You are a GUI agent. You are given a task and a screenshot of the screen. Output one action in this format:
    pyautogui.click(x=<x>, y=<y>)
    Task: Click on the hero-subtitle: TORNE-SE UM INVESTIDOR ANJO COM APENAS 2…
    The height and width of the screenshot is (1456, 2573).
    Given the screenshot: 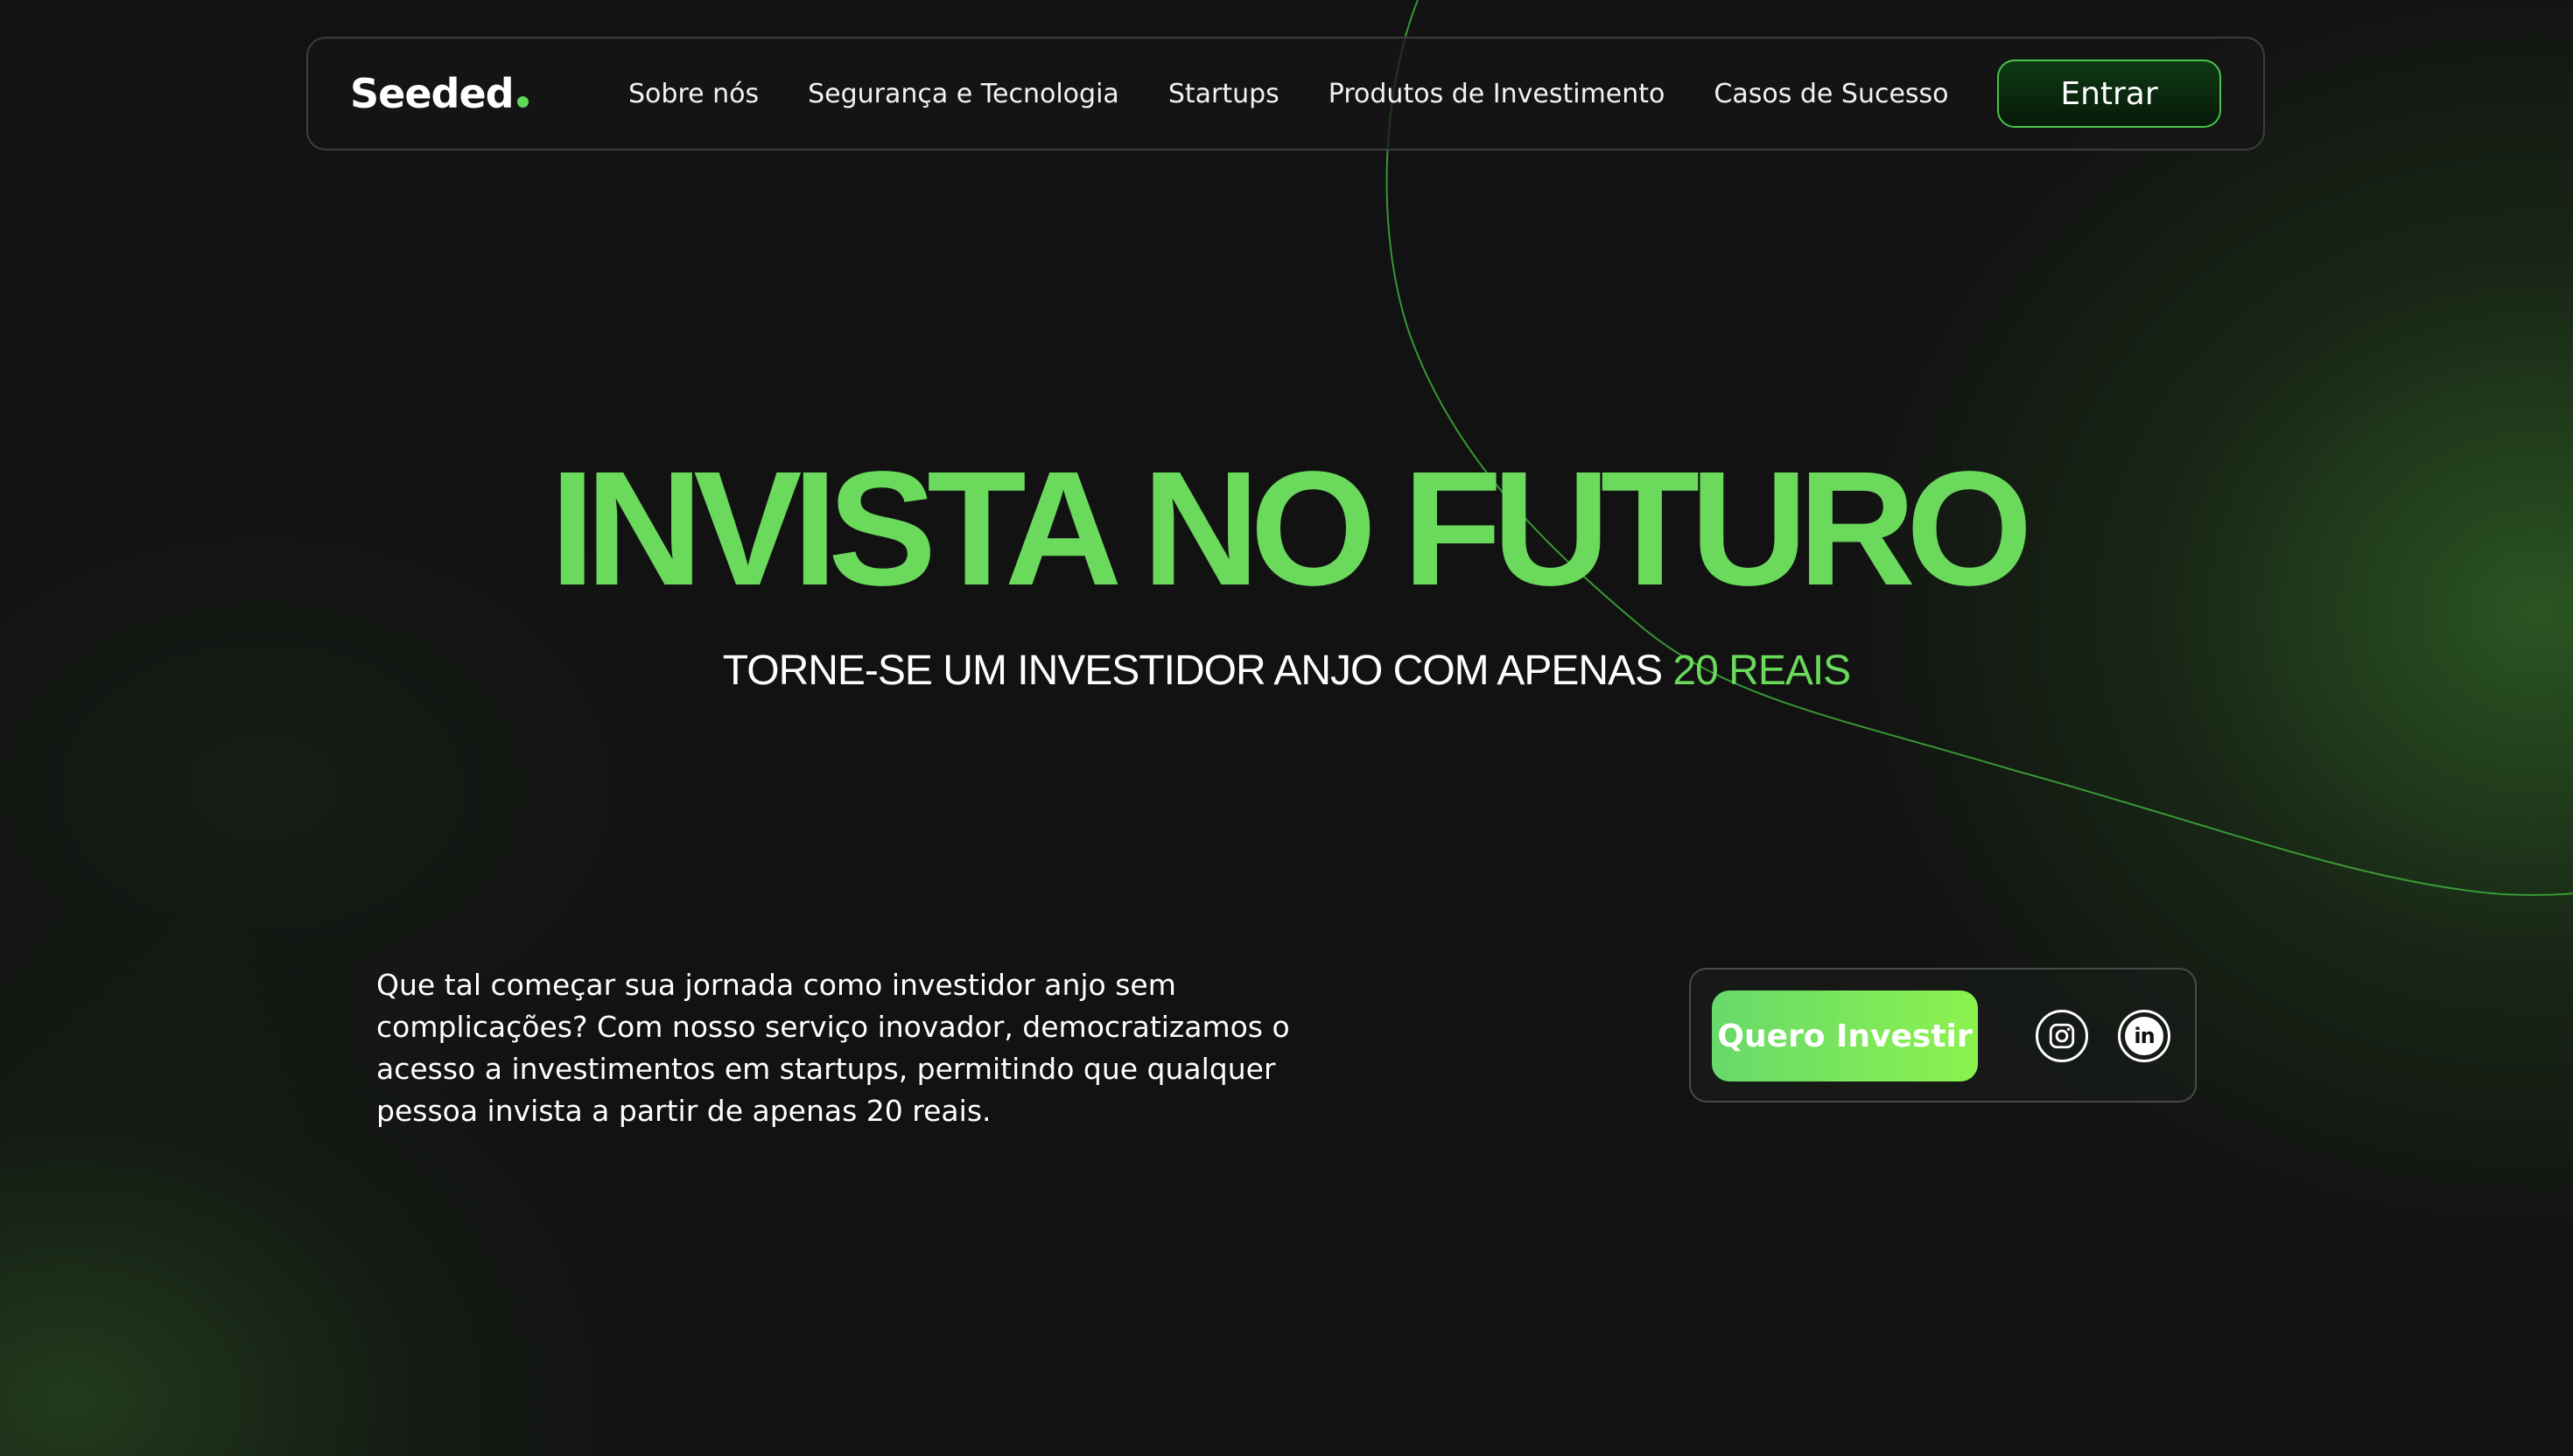 What is the action you would take?
    pyautogui.click(x=1286, y=671)
    